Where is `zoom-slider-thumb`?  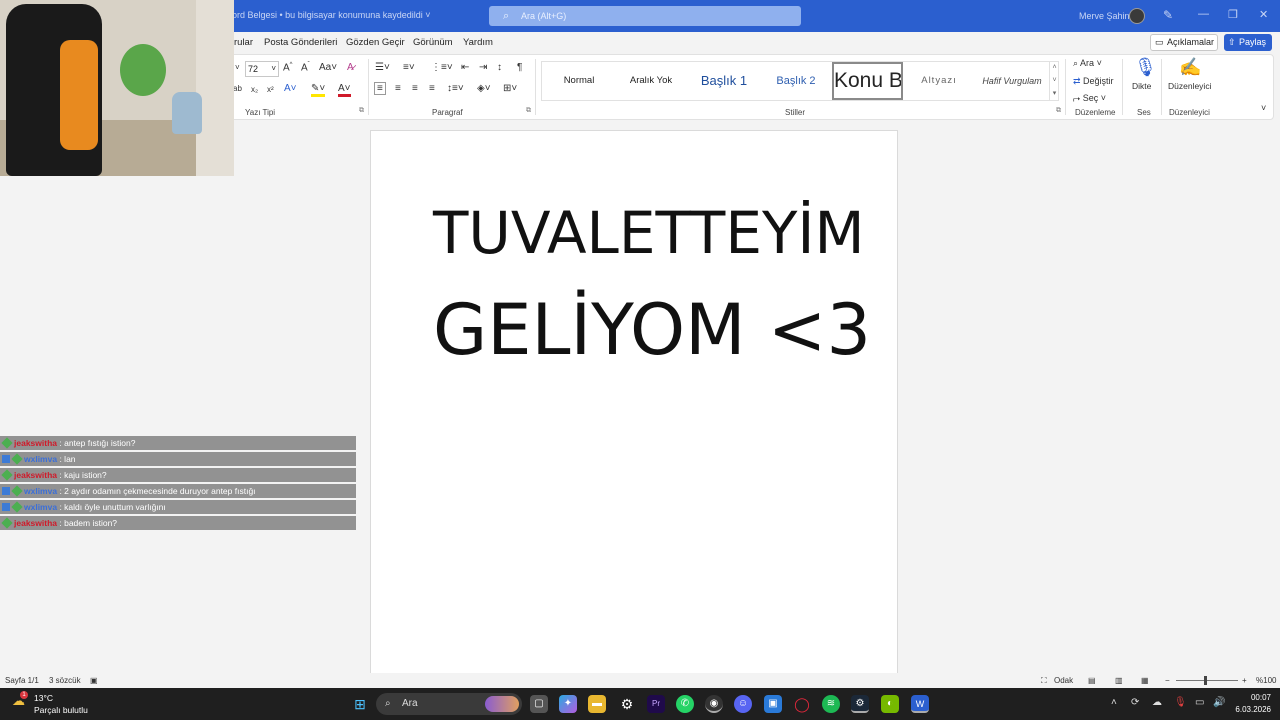
zoom-slider-thumb is located at coordinates (1205, 680).